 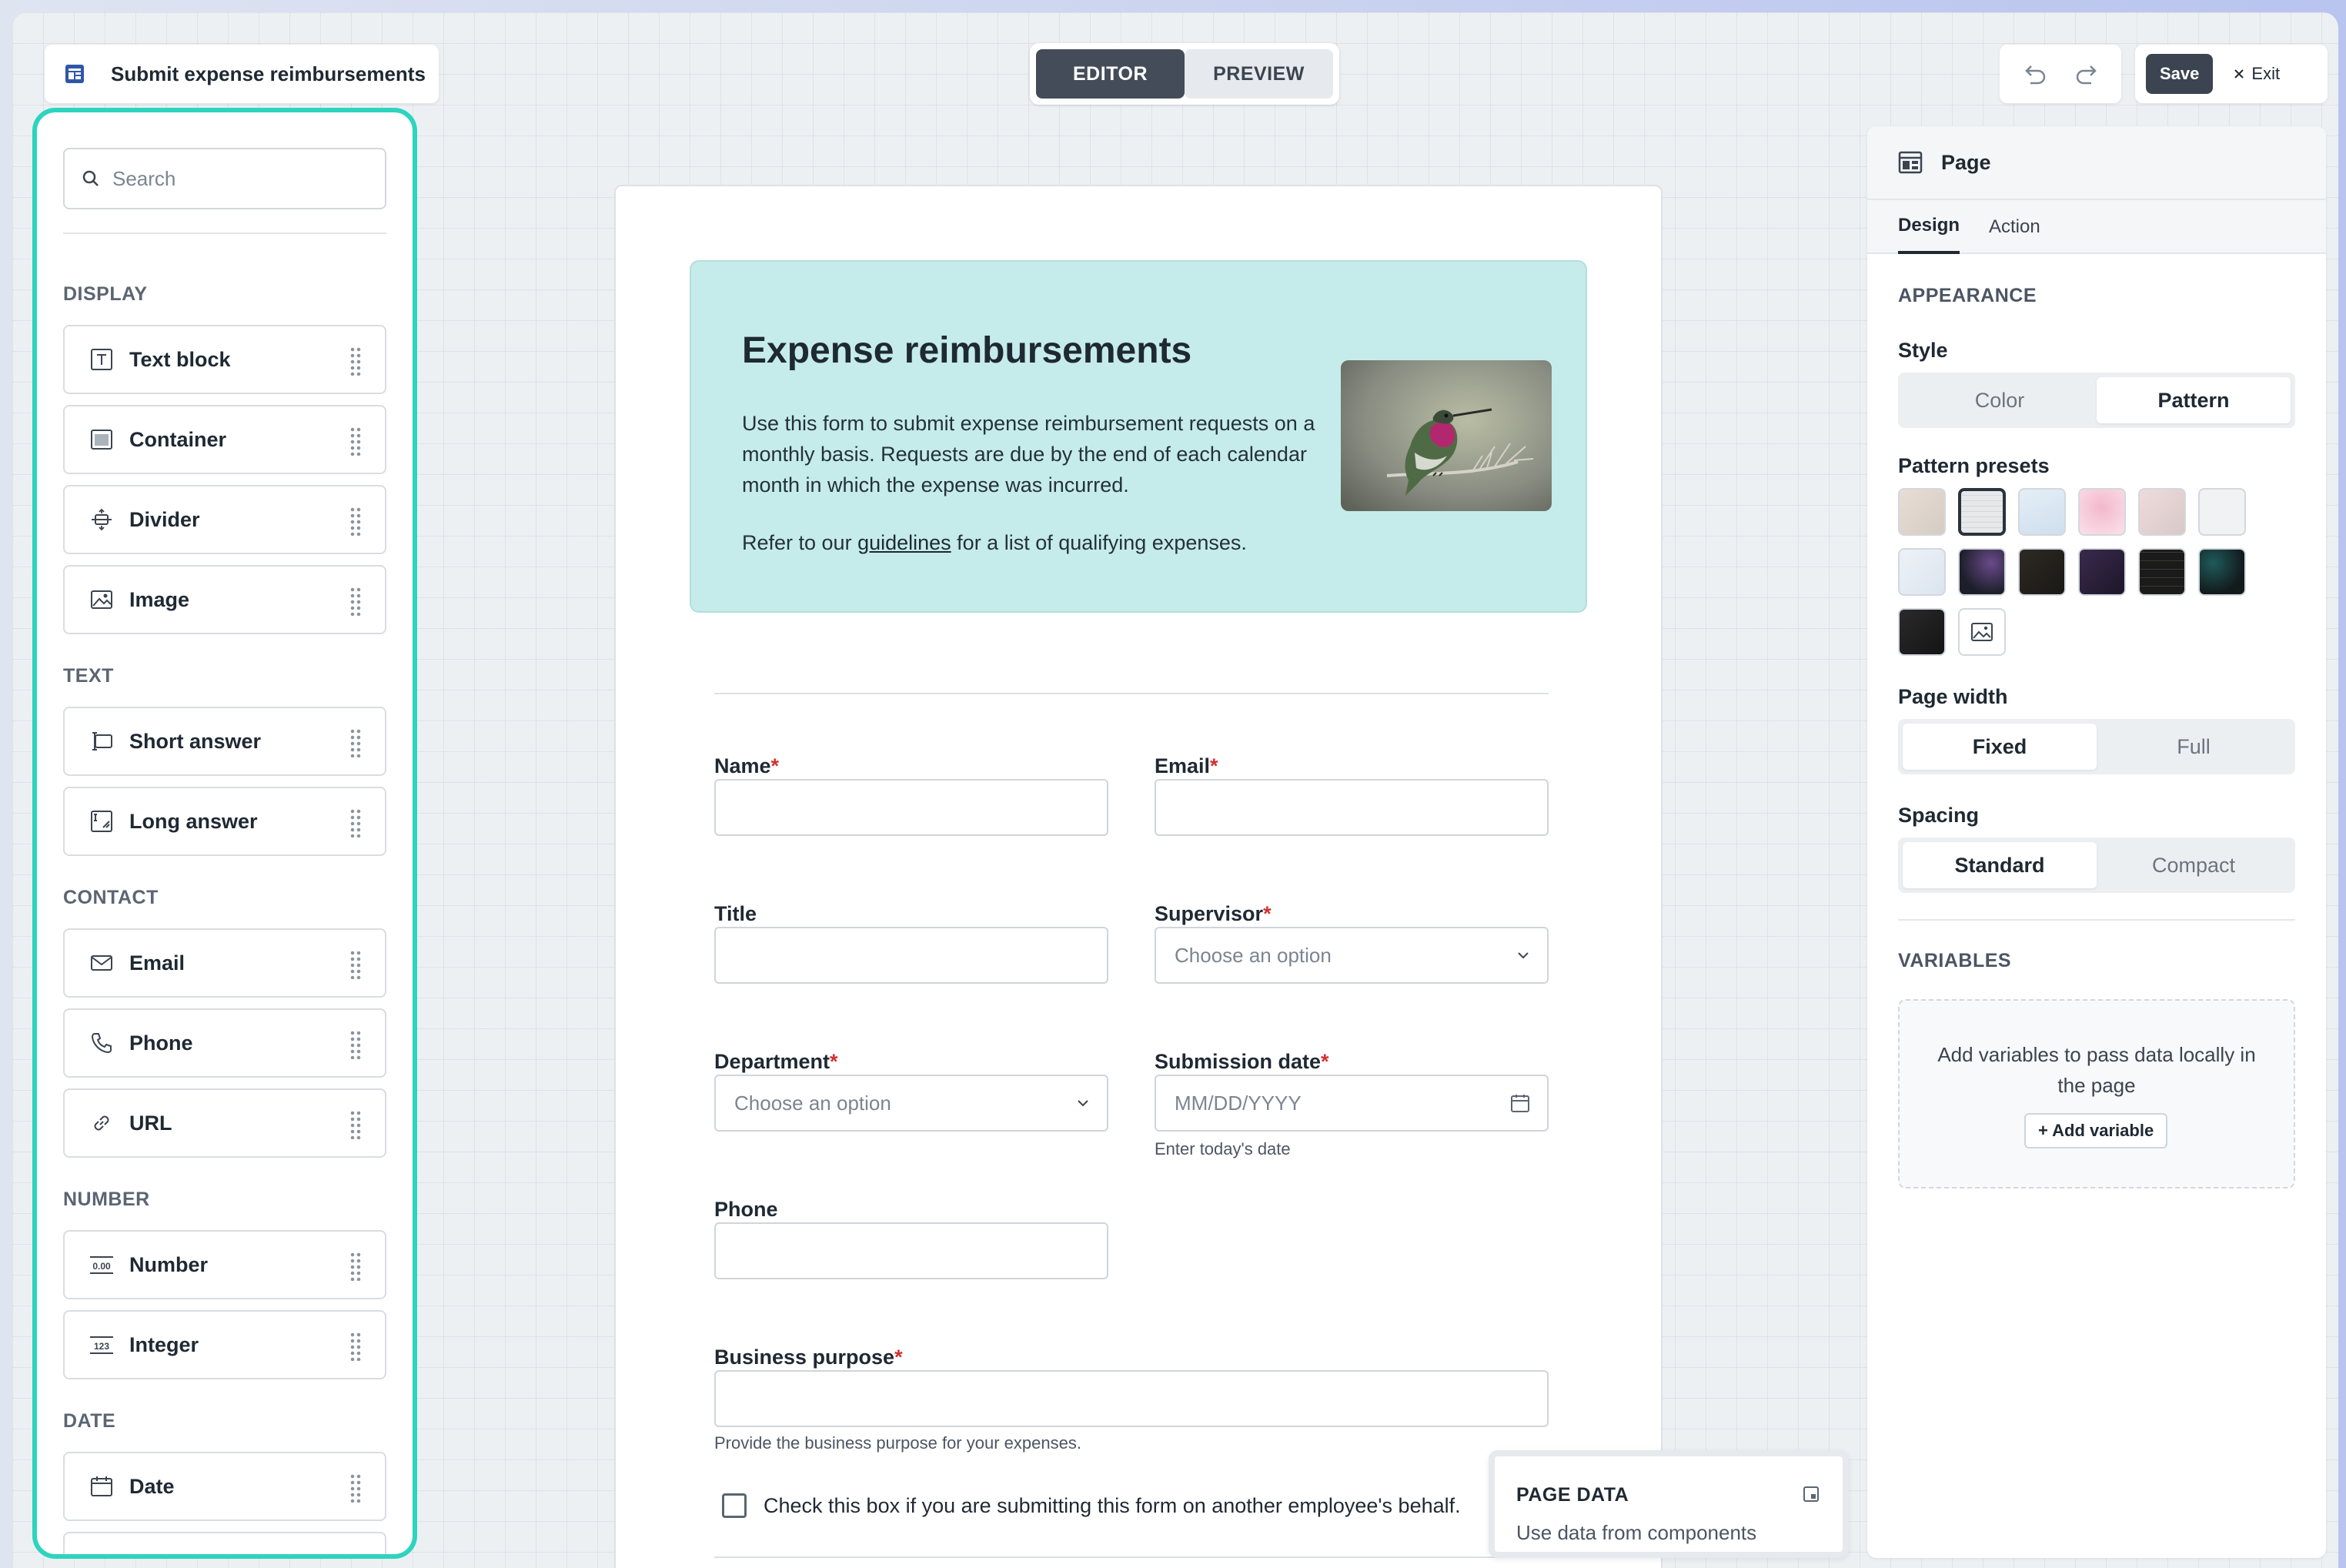 What do you see at coordinates (1238, 1103) in the screenshot?
I see `date-placeholder: MM/DD/YYYY` at bounding box center [1238, 1103].